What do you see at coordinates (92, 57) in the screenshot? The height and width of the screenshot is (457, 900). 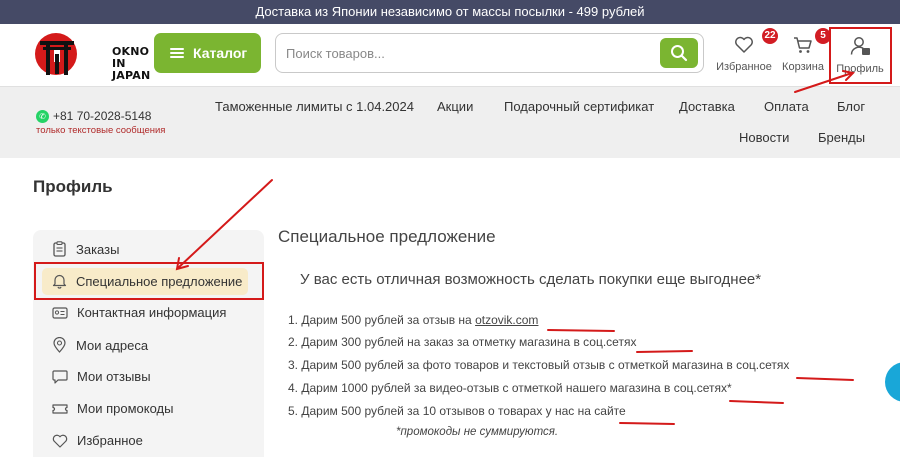 I see `site-logo: OKNO IN JAPAN` at bounding box center [92, 57].